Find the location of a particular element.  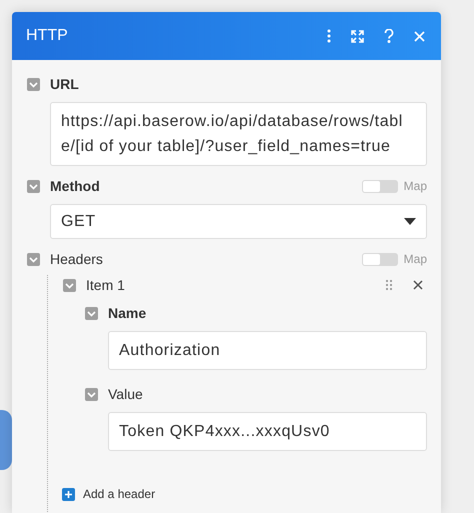

field-label: URL is located at coordinates (64, 84).